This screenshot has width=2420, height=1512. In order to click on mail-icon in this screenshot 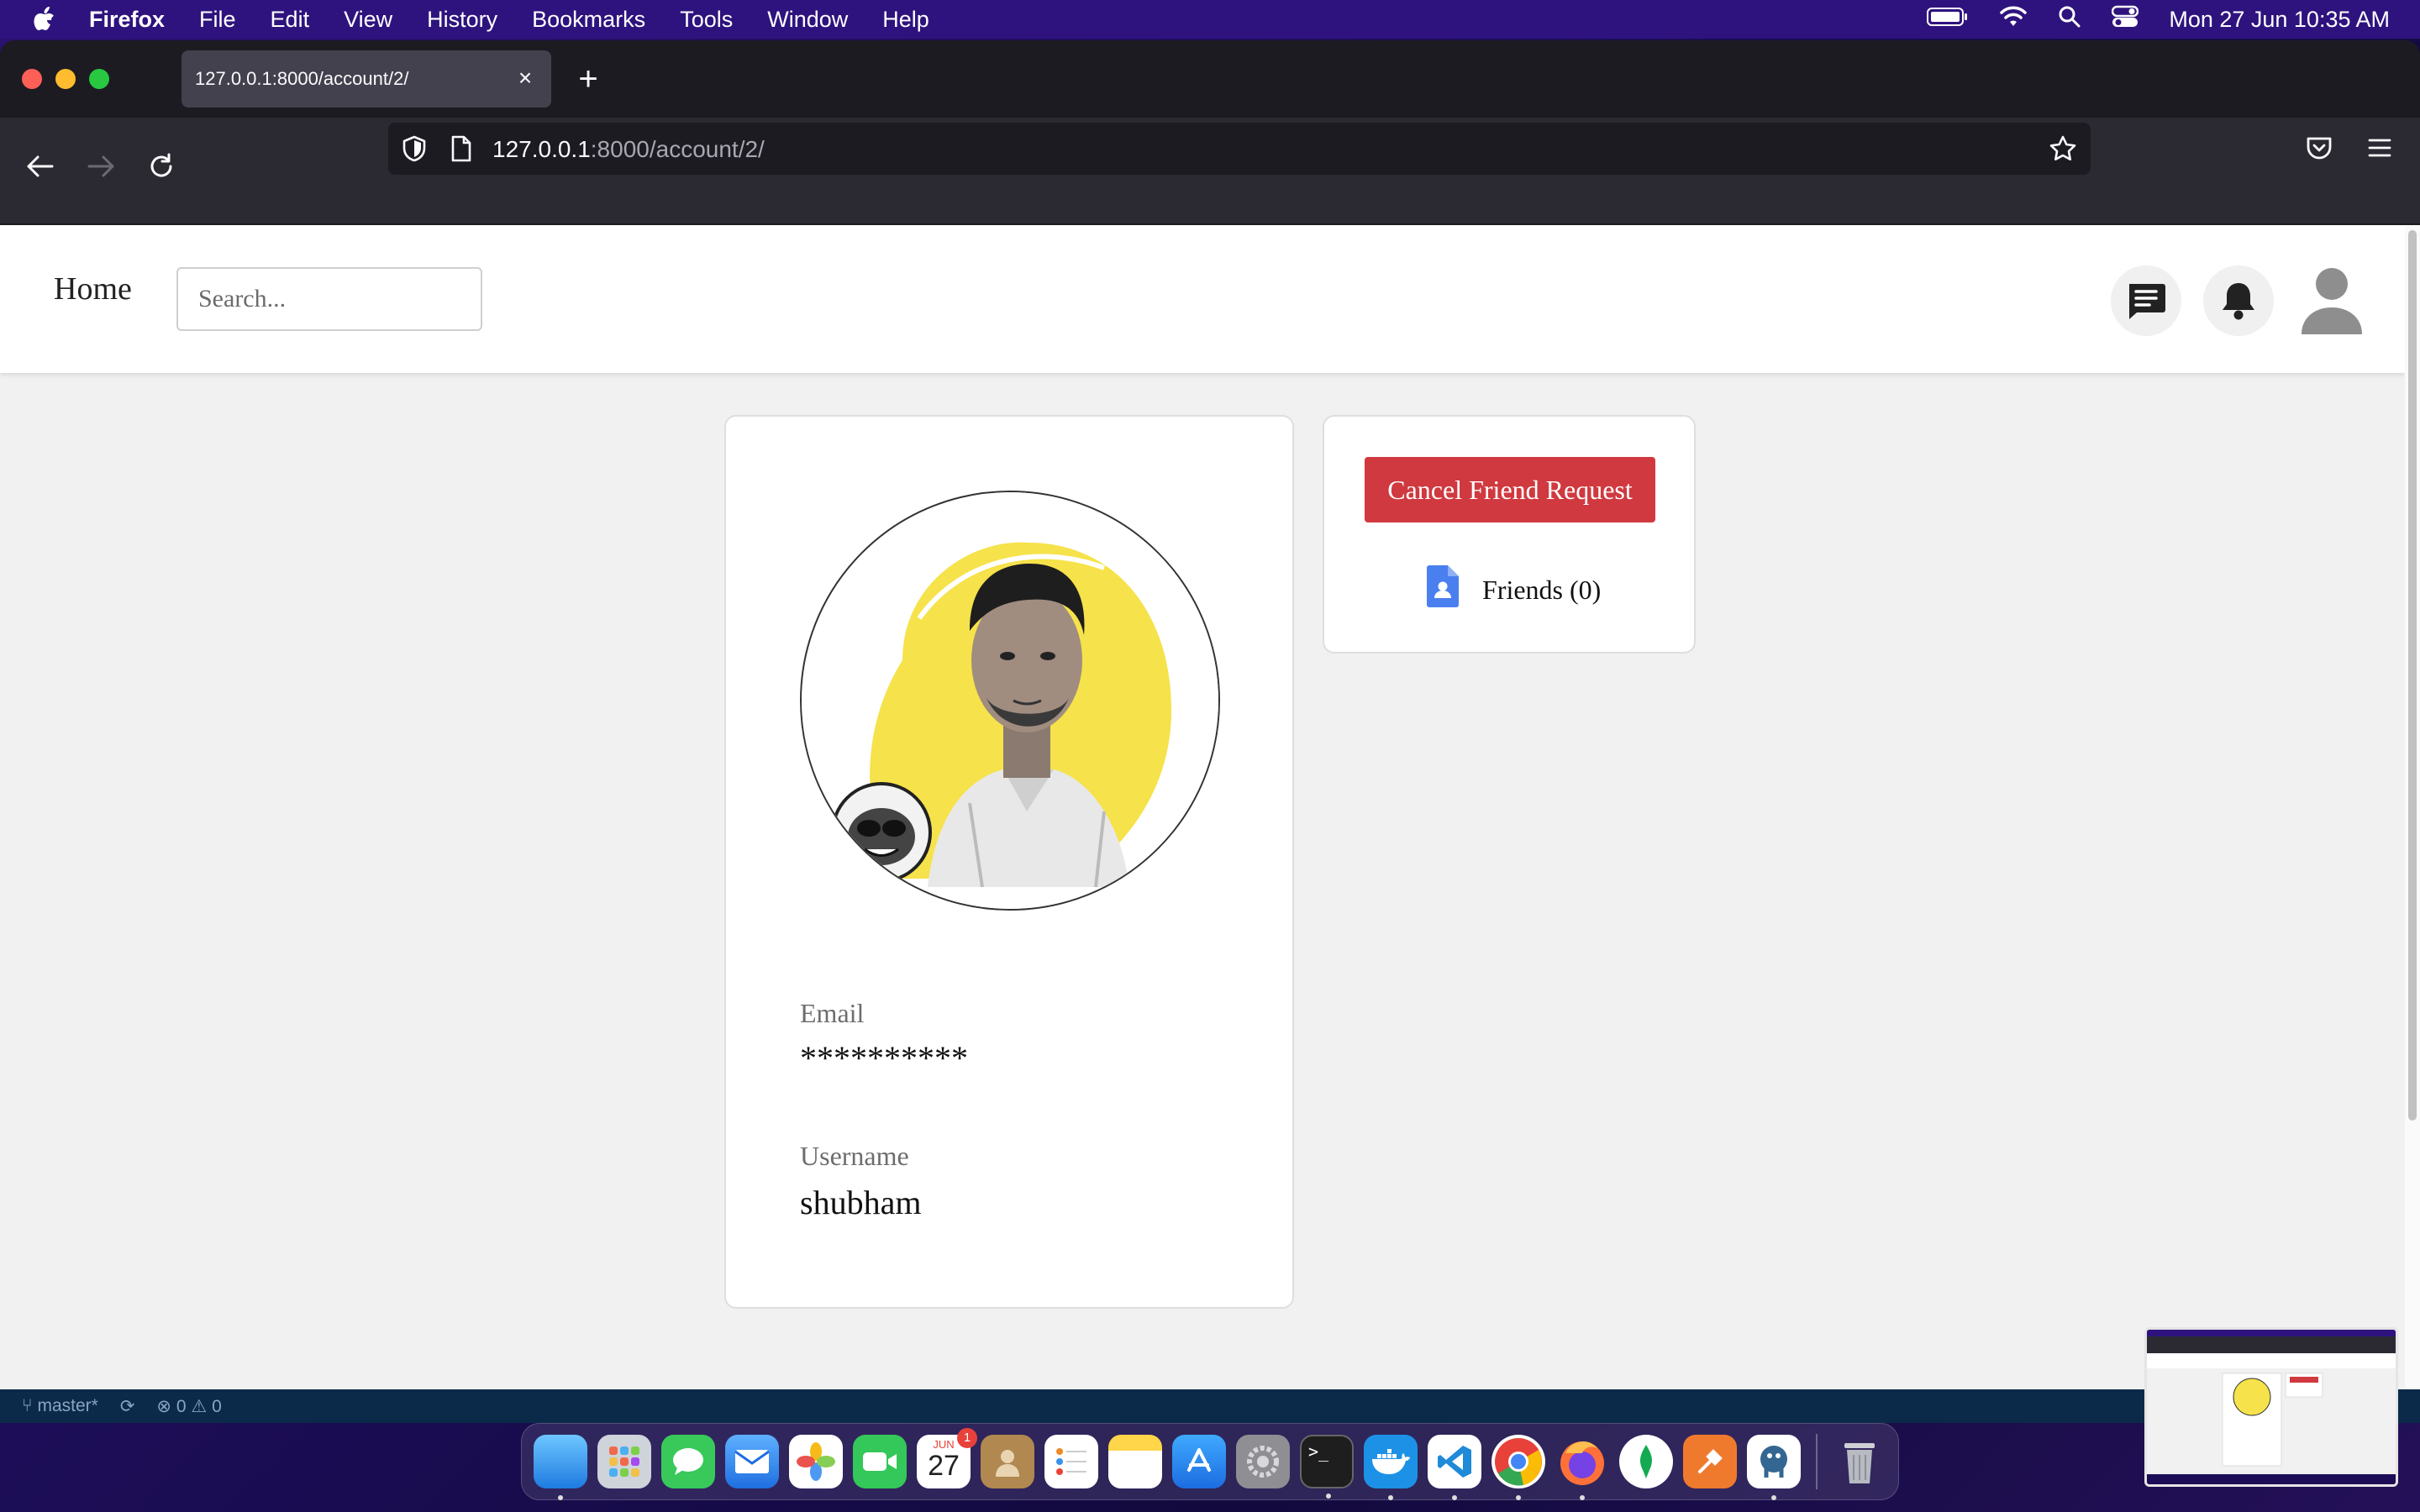, I will do `click(752, 1461)`.